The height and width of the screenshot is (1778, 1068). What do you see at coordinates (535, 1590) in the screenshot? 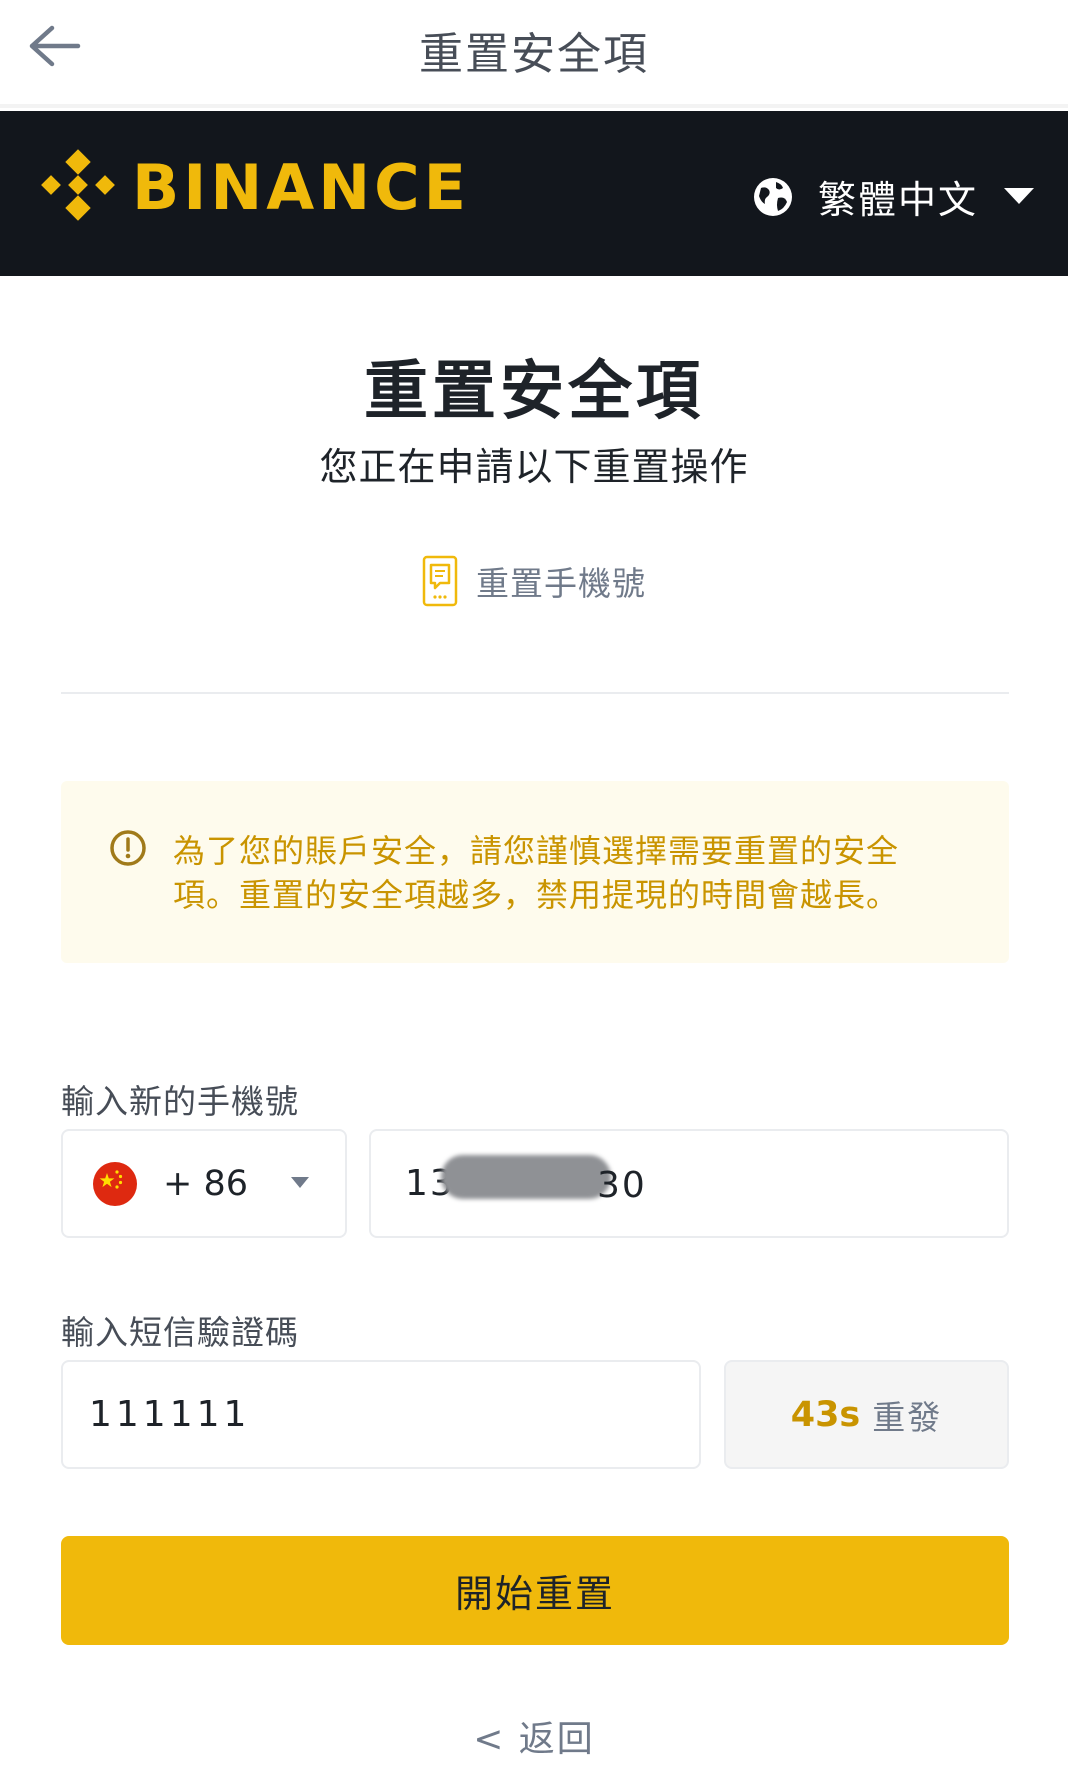
I see `start-reset-button: 開始重置` at bounding box center [535, 1590].